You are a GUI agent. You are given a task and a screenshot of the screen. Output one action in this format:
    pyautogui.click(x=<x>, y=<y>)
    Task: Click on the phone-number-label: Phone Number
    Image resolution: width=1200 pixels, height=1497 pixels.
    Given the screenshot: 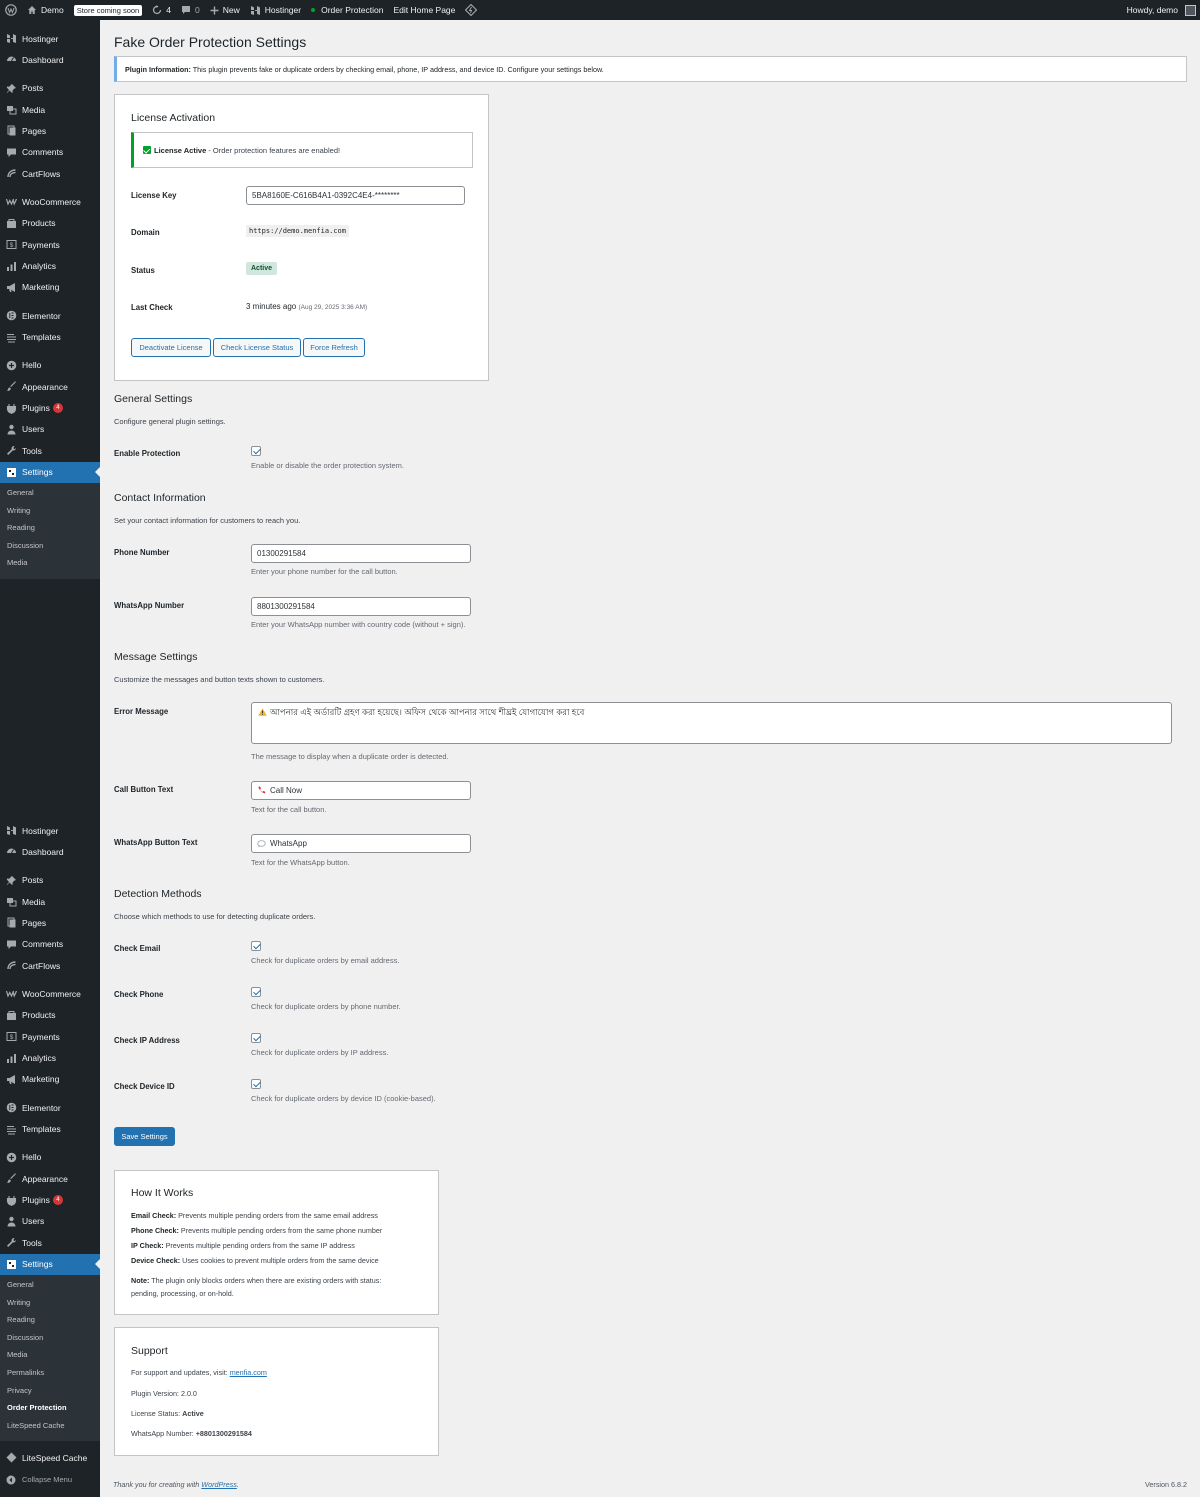 What is the action you would take?
    pyautogui.click(x=142, y=552)
    